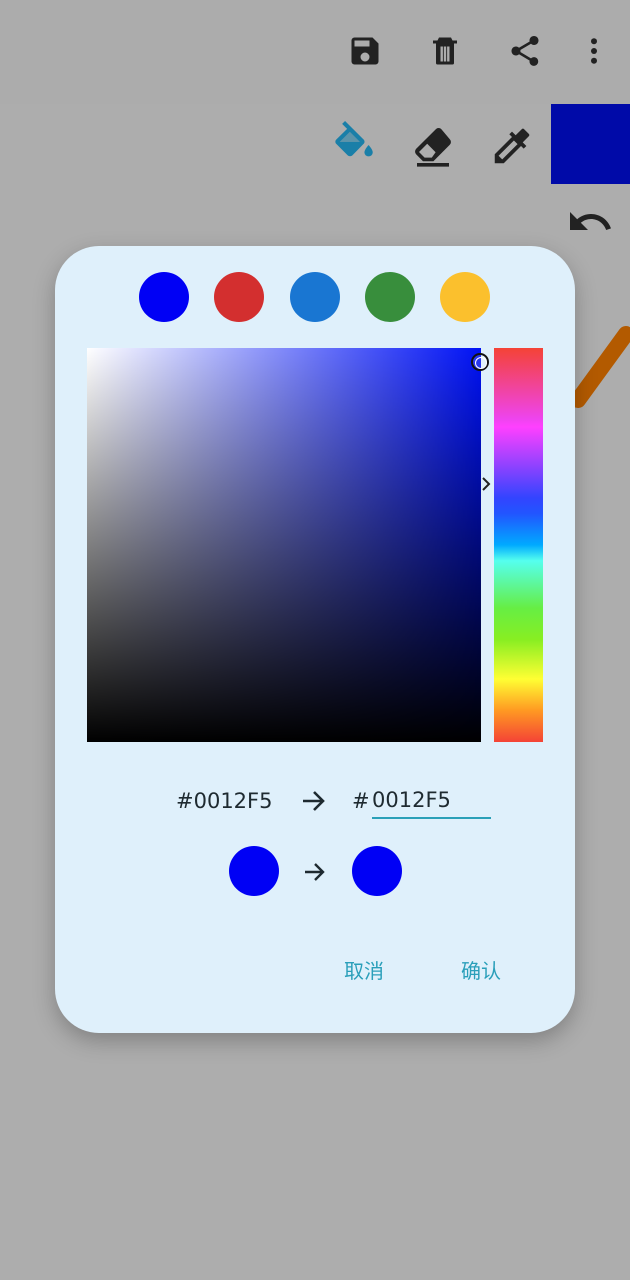 This screenshot has width=630, height=1280. Describe the element at coordinates (390, 297) in the screenshot. I see `preset-color-green` at that location.